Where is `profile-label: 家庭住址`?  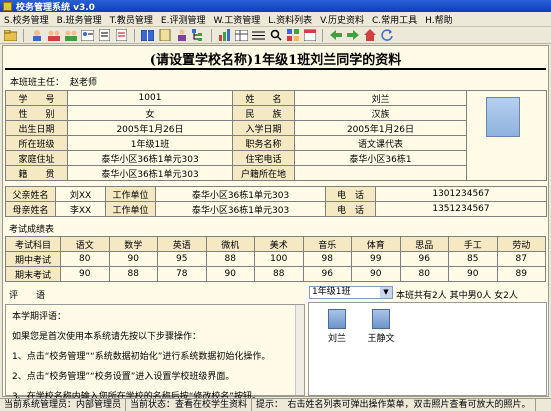 profile-label: 家庭住址 is located at coordinates (36, 158).